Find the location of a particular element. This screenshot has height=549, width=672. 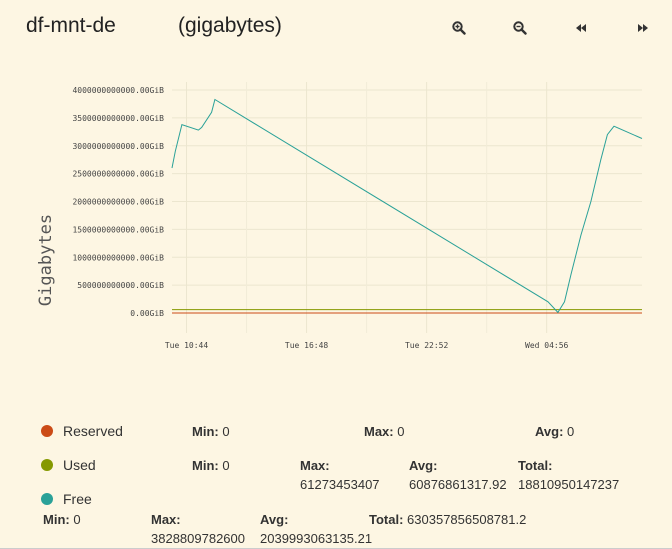

free-avg-stat: Avg: 2039993063135.21 is located at coordinates (316, 529).